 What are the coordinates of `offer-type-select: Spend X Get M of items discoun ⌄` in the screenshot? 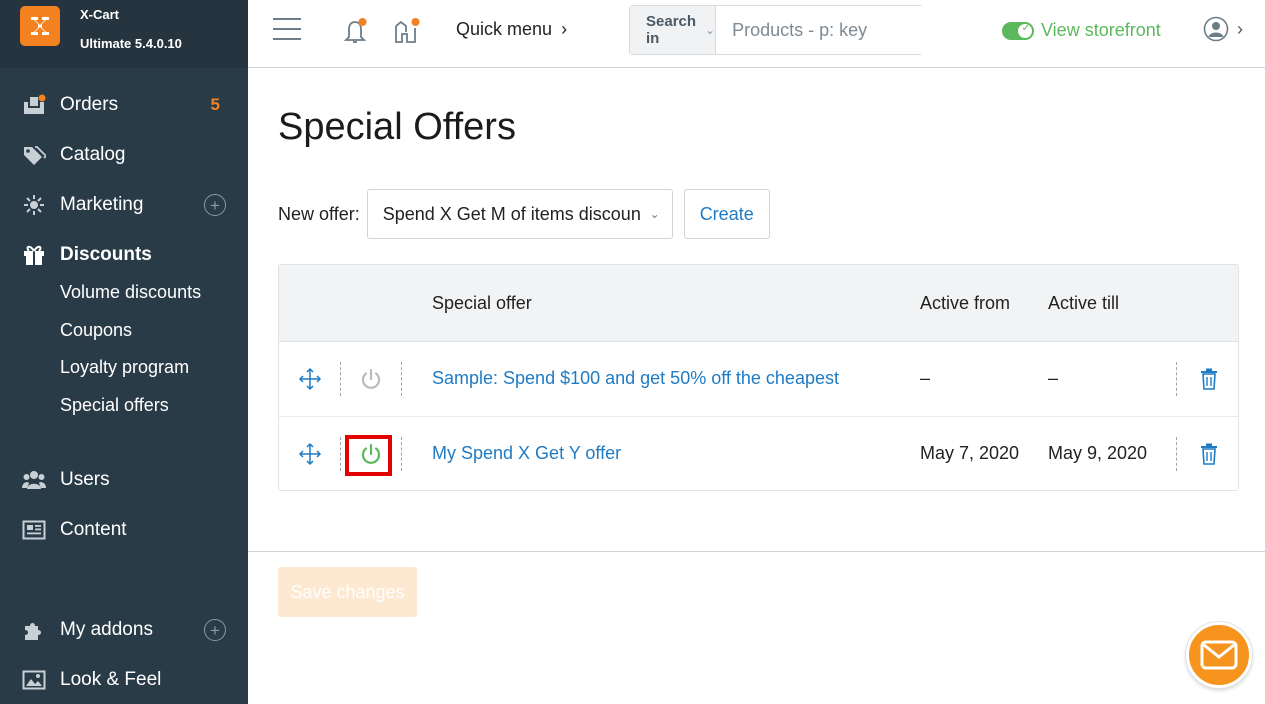 It's located at (519, 214).